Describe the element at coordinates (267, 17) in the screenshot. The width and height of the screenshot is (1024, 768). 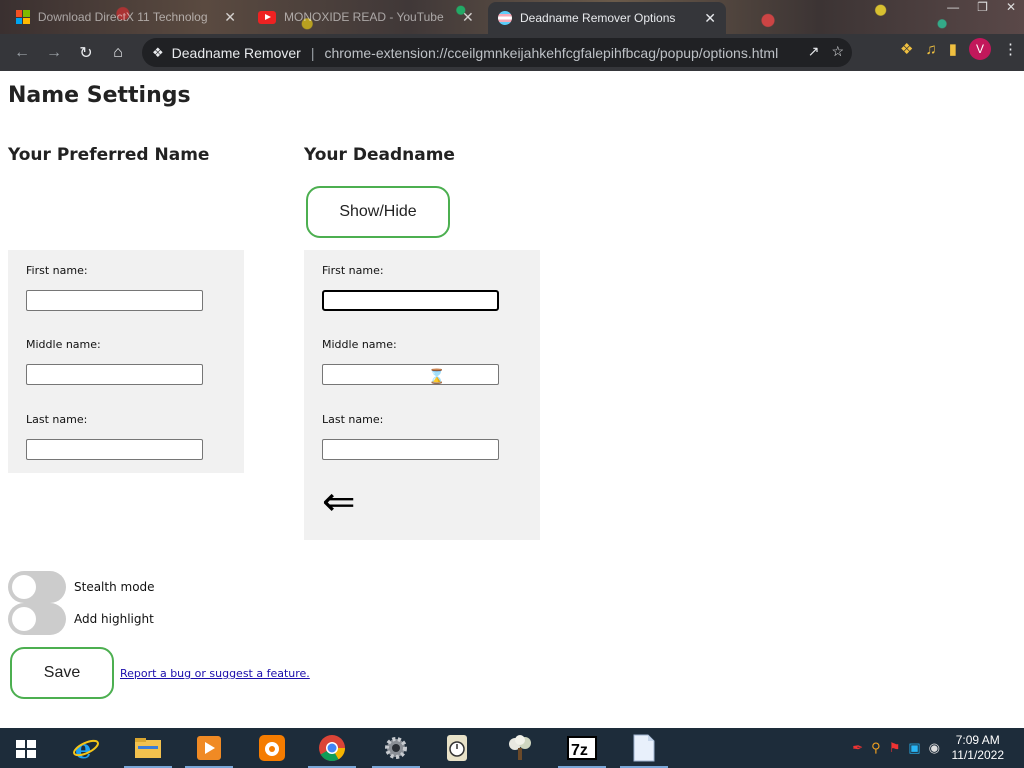
I see `youtube-icon` at that location.